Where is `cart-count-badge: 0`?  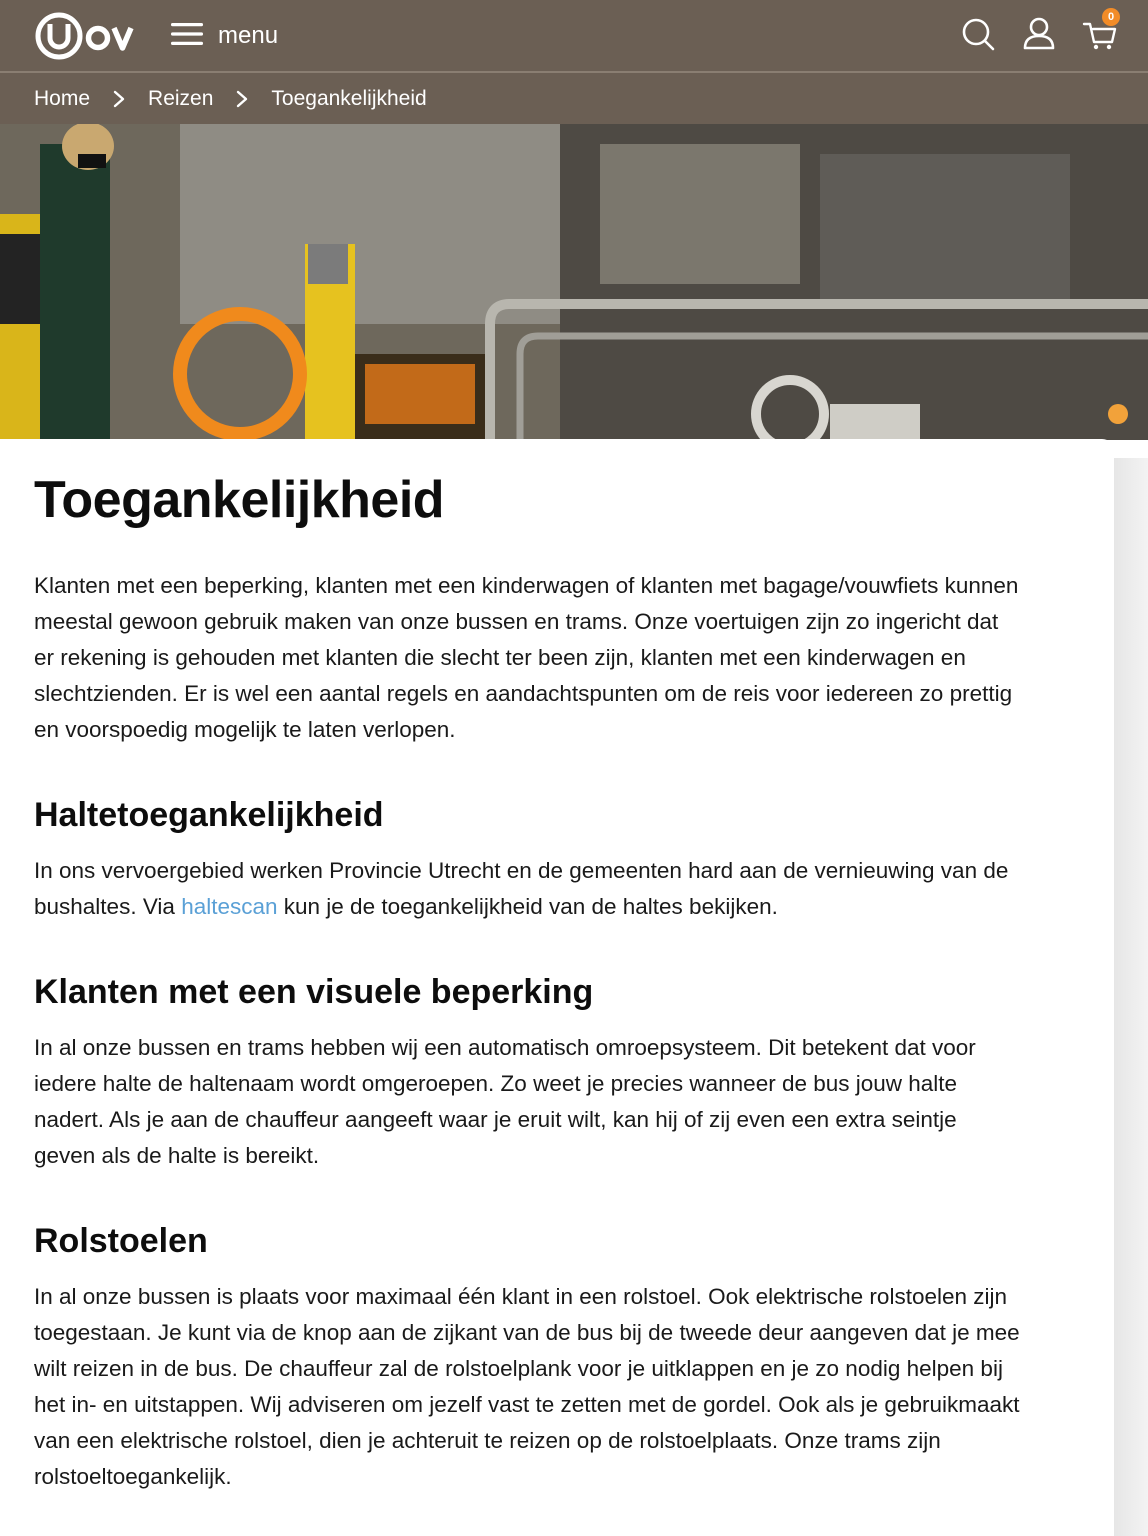 cart-count-badge: 0 is located at coordinates (1111, 17).